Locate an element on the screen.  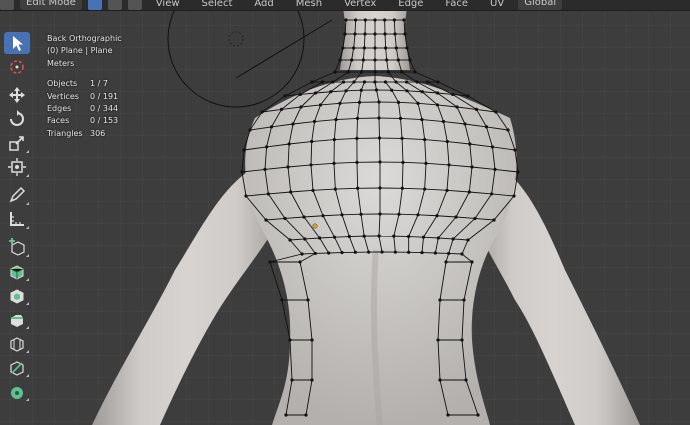
poly-build-icon is located at coordinates (17, 393).